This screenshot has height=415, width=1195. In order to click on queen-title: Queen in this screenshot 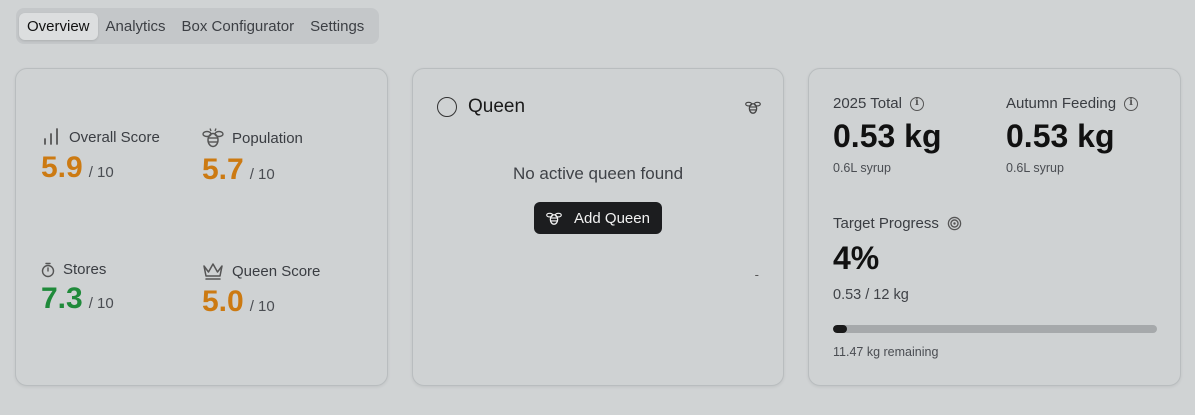, I will do `click(497, 106)`.